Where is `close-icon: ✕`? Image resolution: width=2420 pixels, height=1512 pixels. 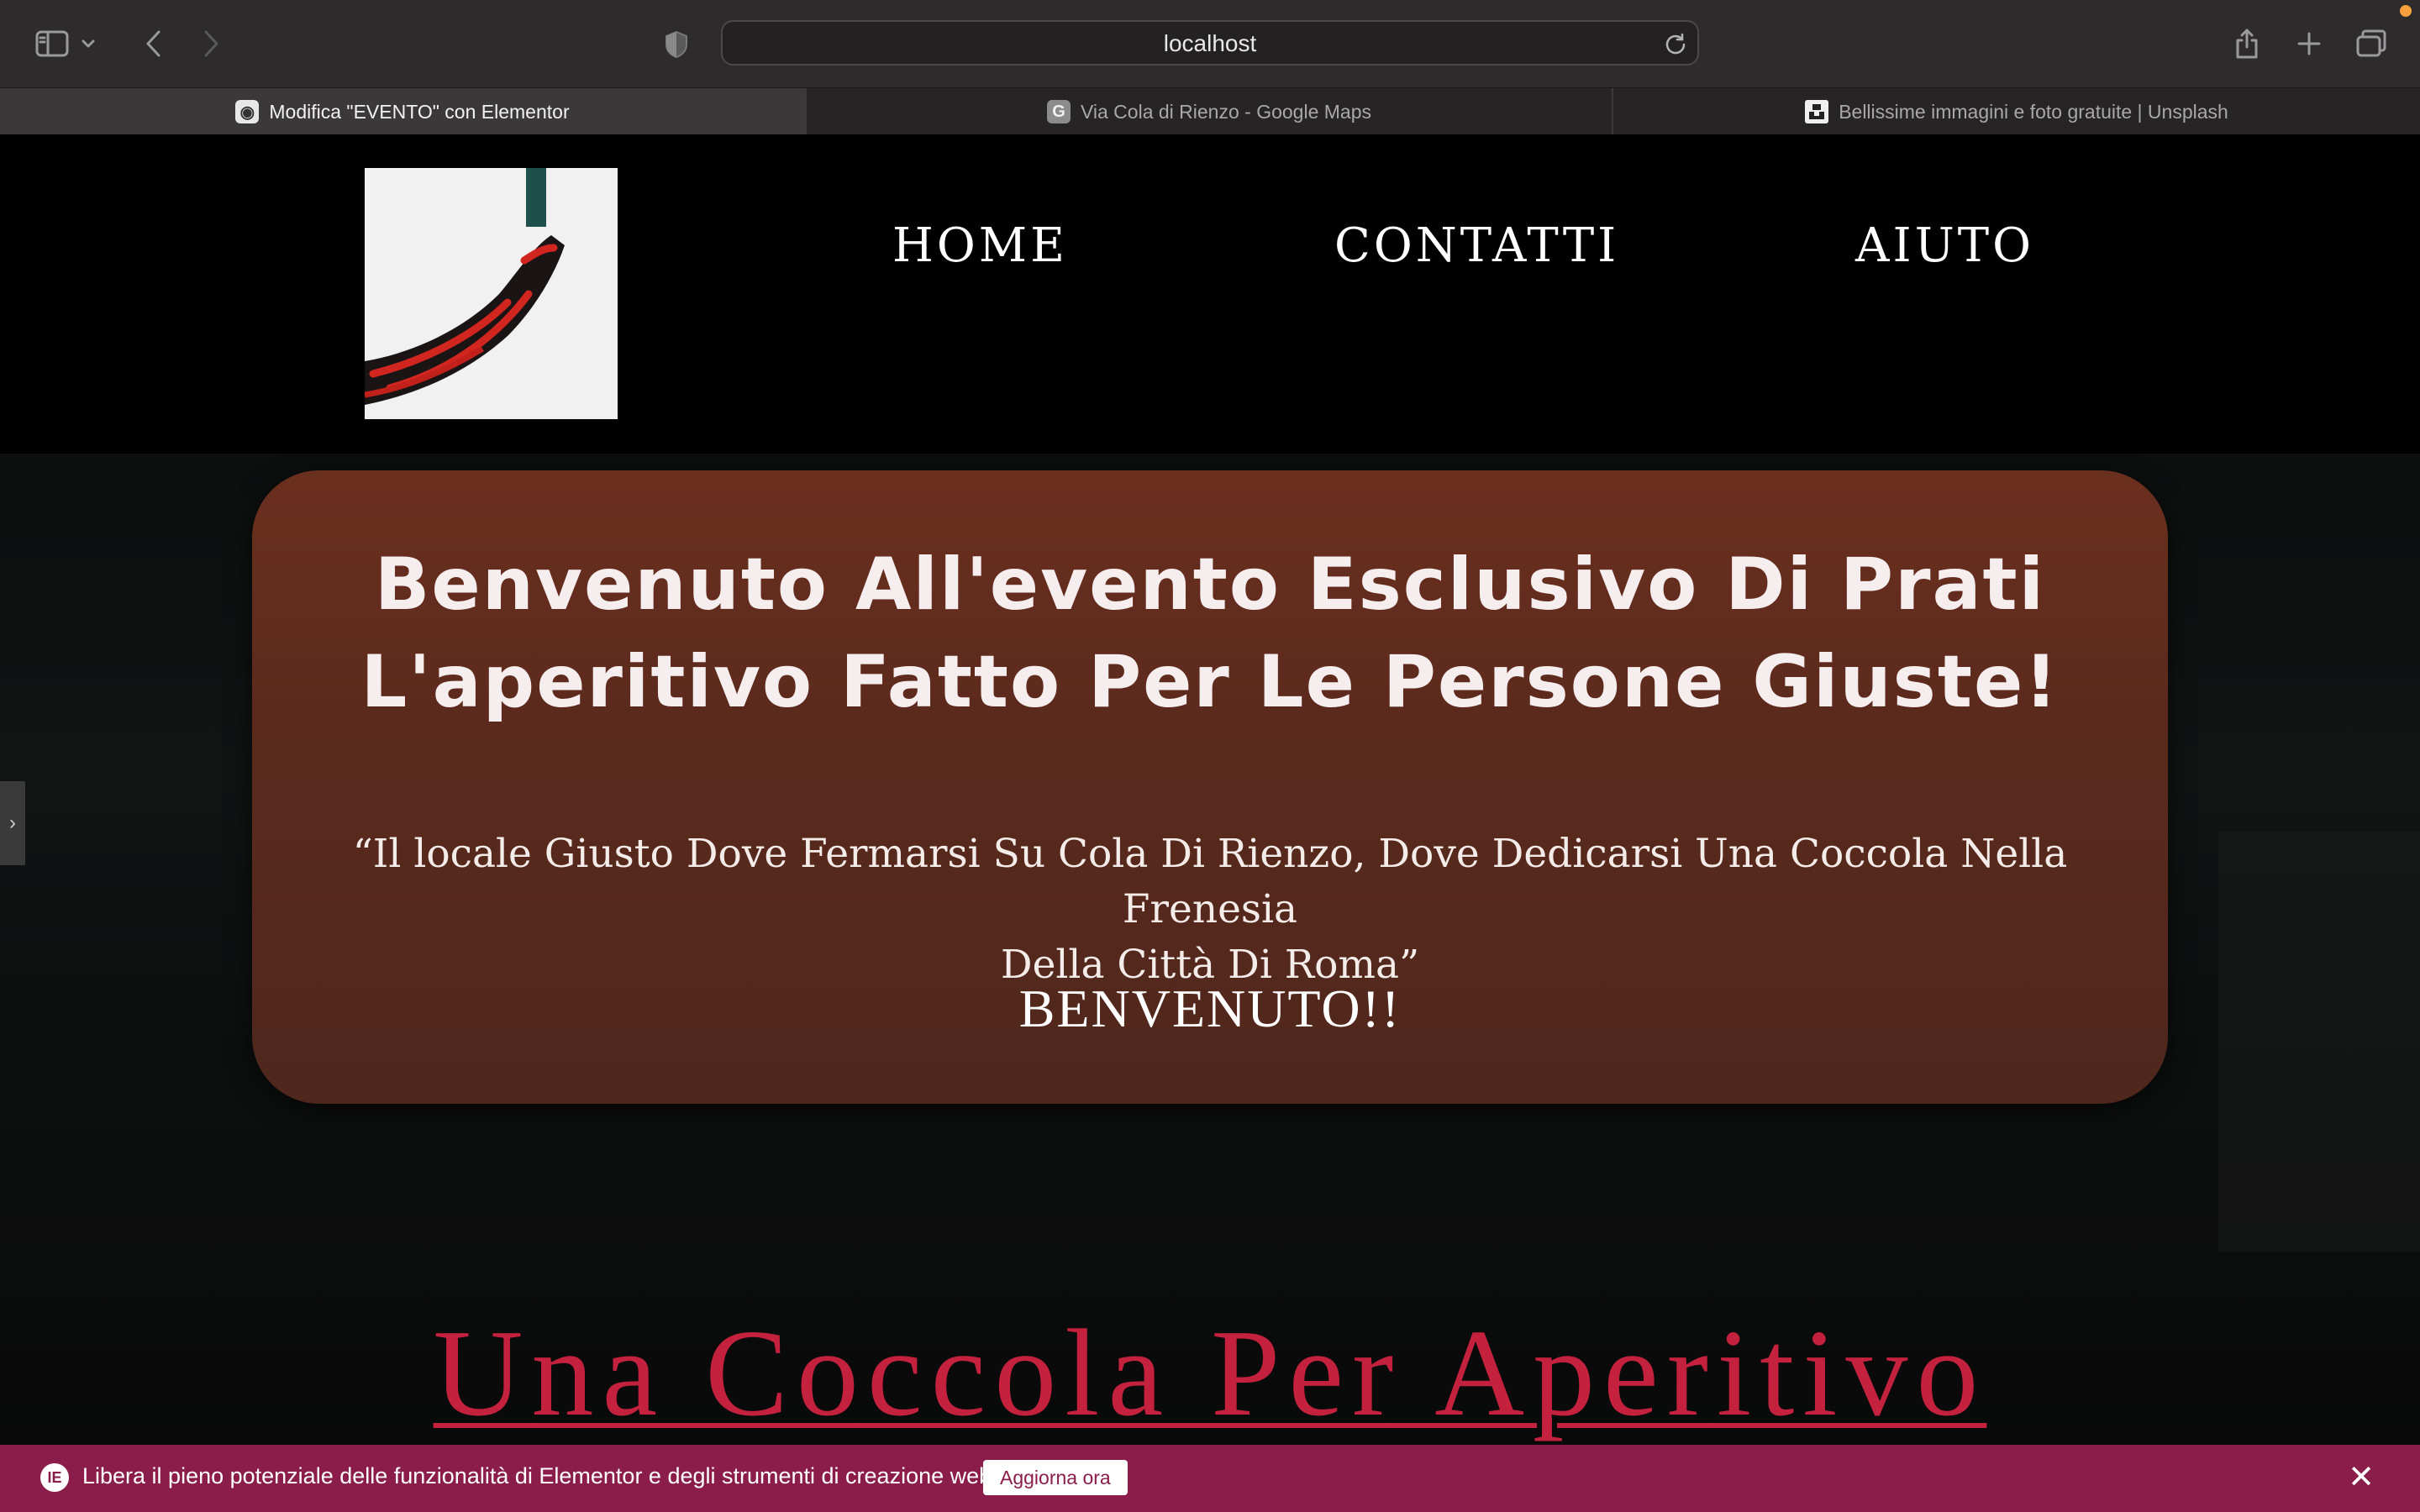
close-icon: ✕ is located at coordinates (2361, 1478).